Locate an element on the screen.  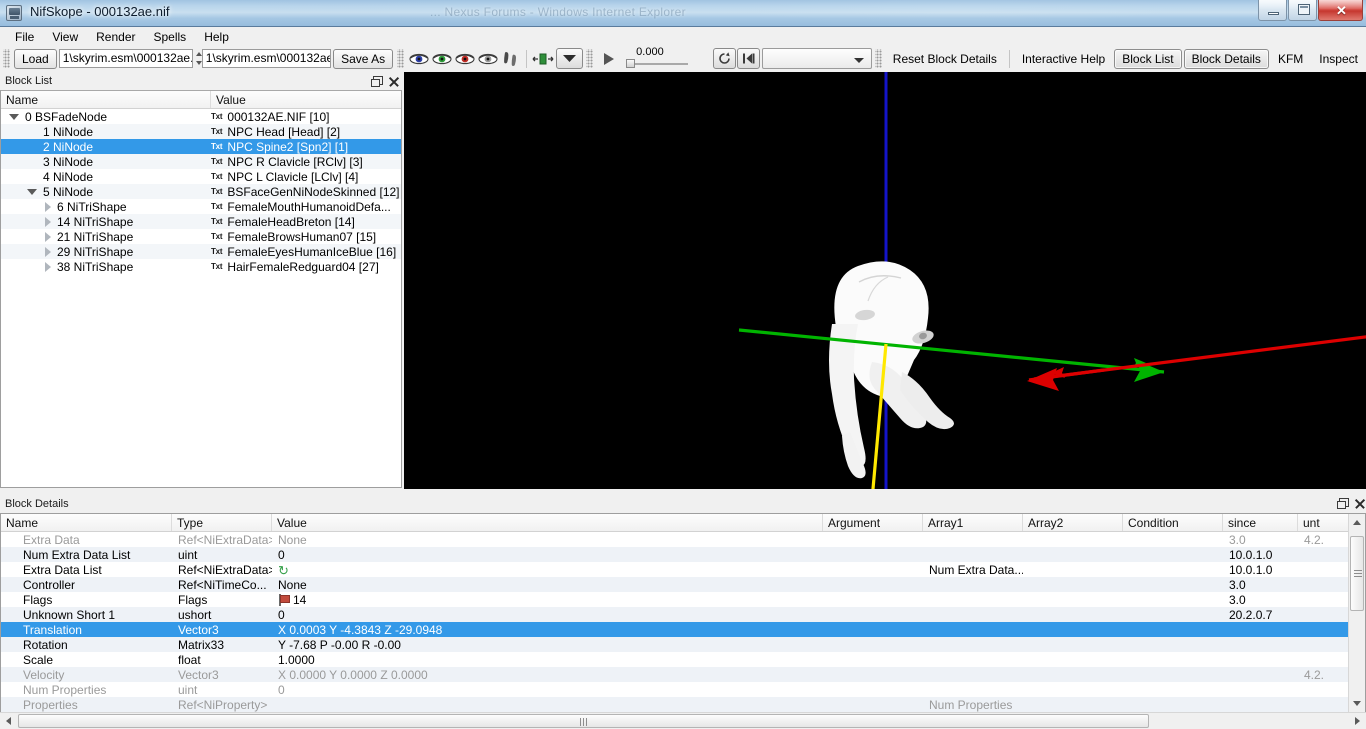
block-details-vscrollbar is located at coordinates (1356, 613).